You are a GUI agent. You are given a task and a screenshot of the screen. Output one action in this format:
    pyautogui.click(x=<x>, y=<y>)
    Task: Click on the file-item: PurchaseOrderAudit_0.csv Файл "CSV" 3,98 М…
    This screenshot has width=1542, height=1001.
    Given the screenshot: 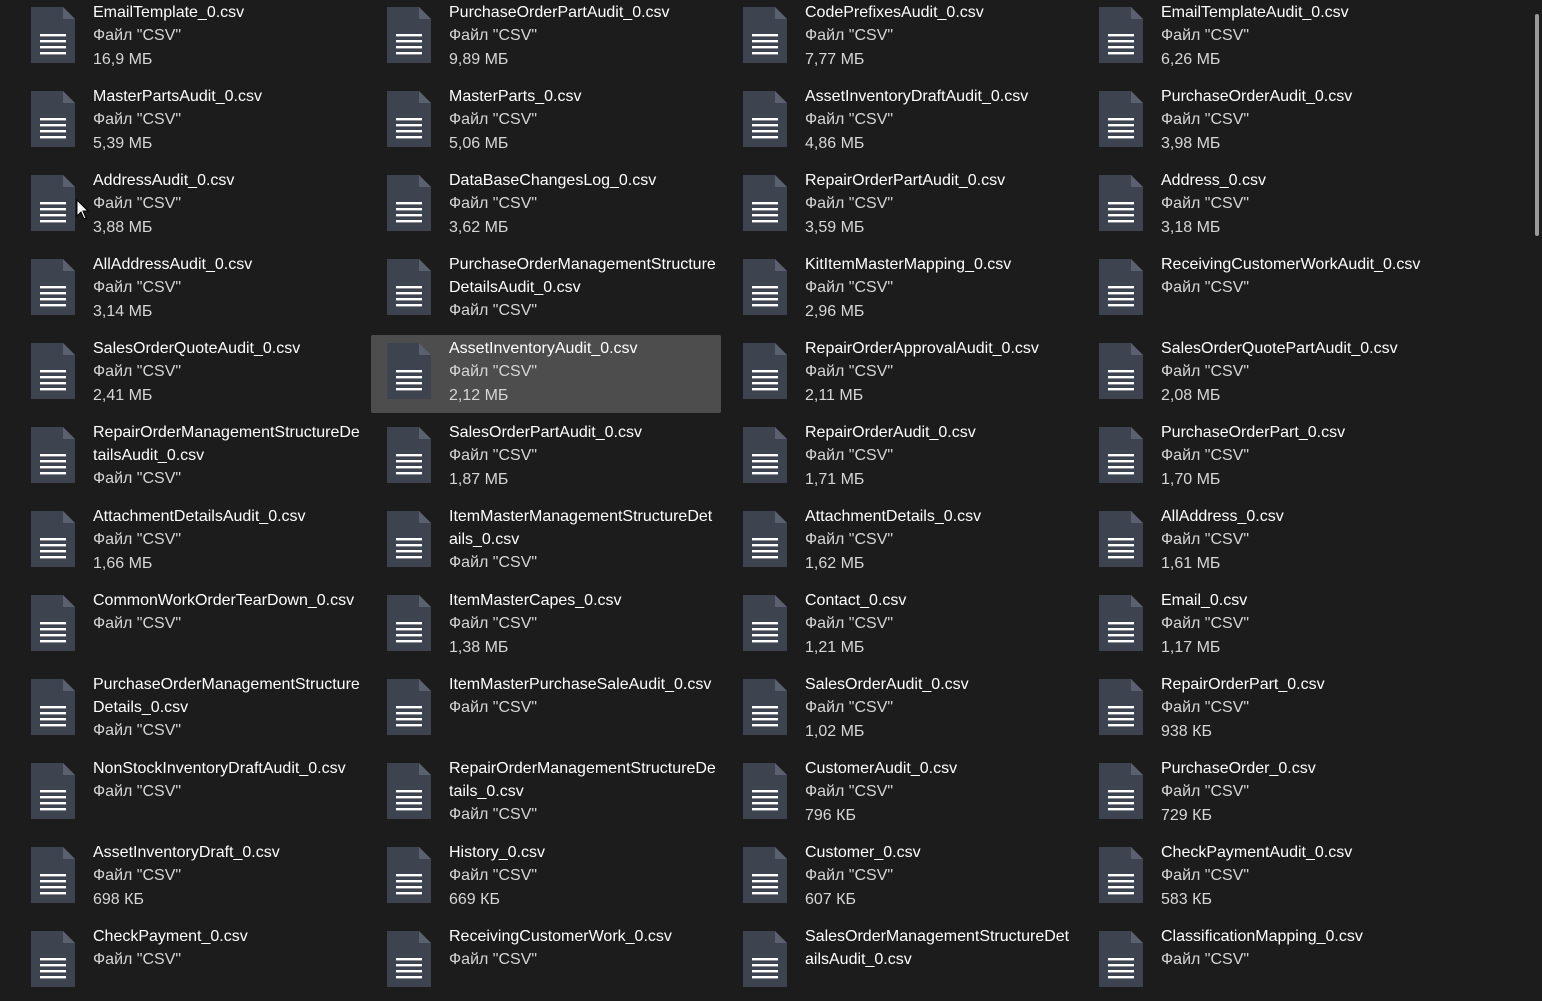 What is the action you would take?
    pyautogui.click(x=1258, y=122)
    